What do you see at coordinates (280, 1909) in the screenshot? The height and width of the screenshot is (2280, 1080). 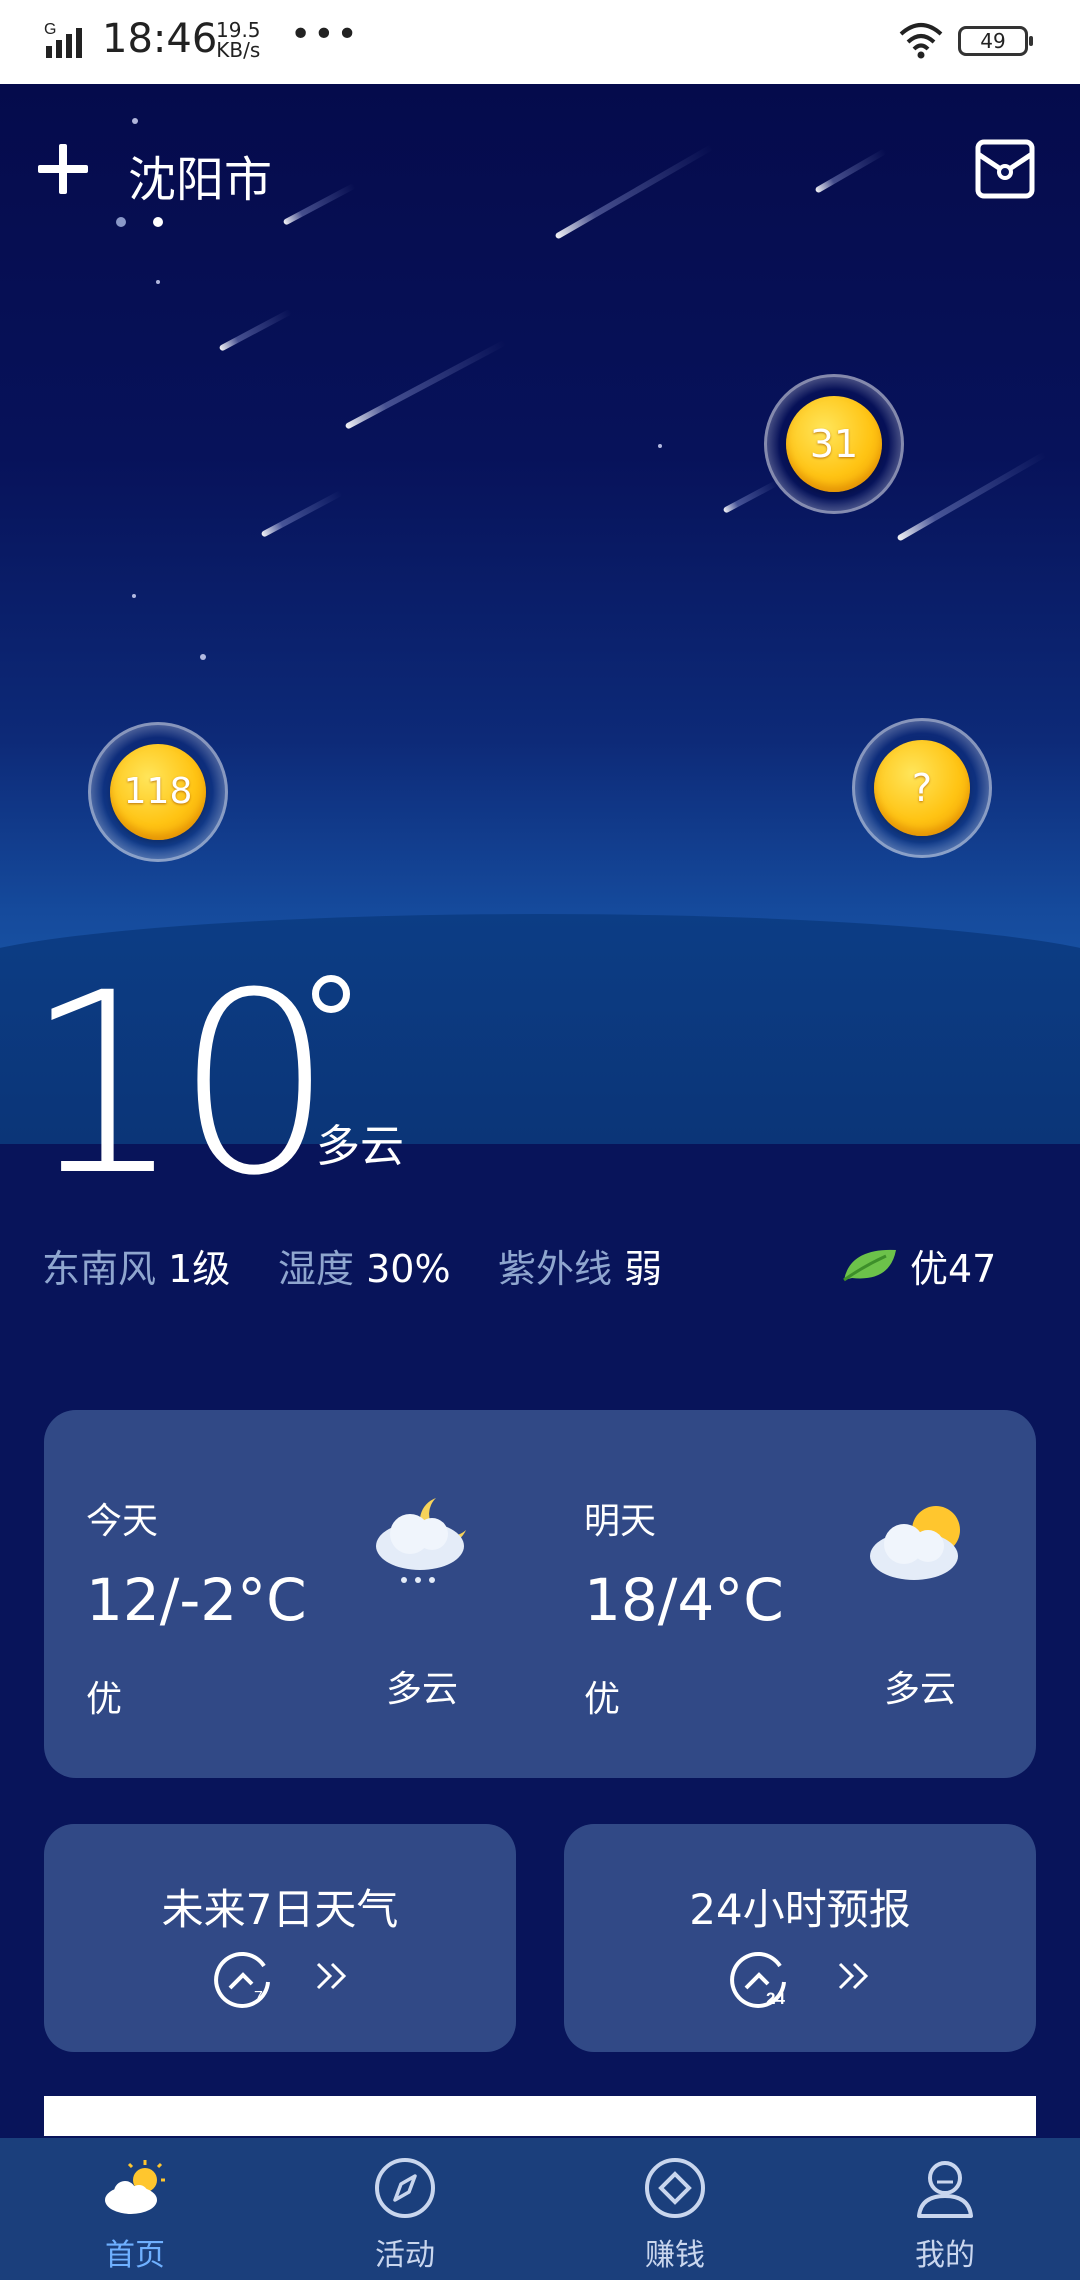 I see `seven-day-label: 未来7日天气` at bounding box center [280, 1909].